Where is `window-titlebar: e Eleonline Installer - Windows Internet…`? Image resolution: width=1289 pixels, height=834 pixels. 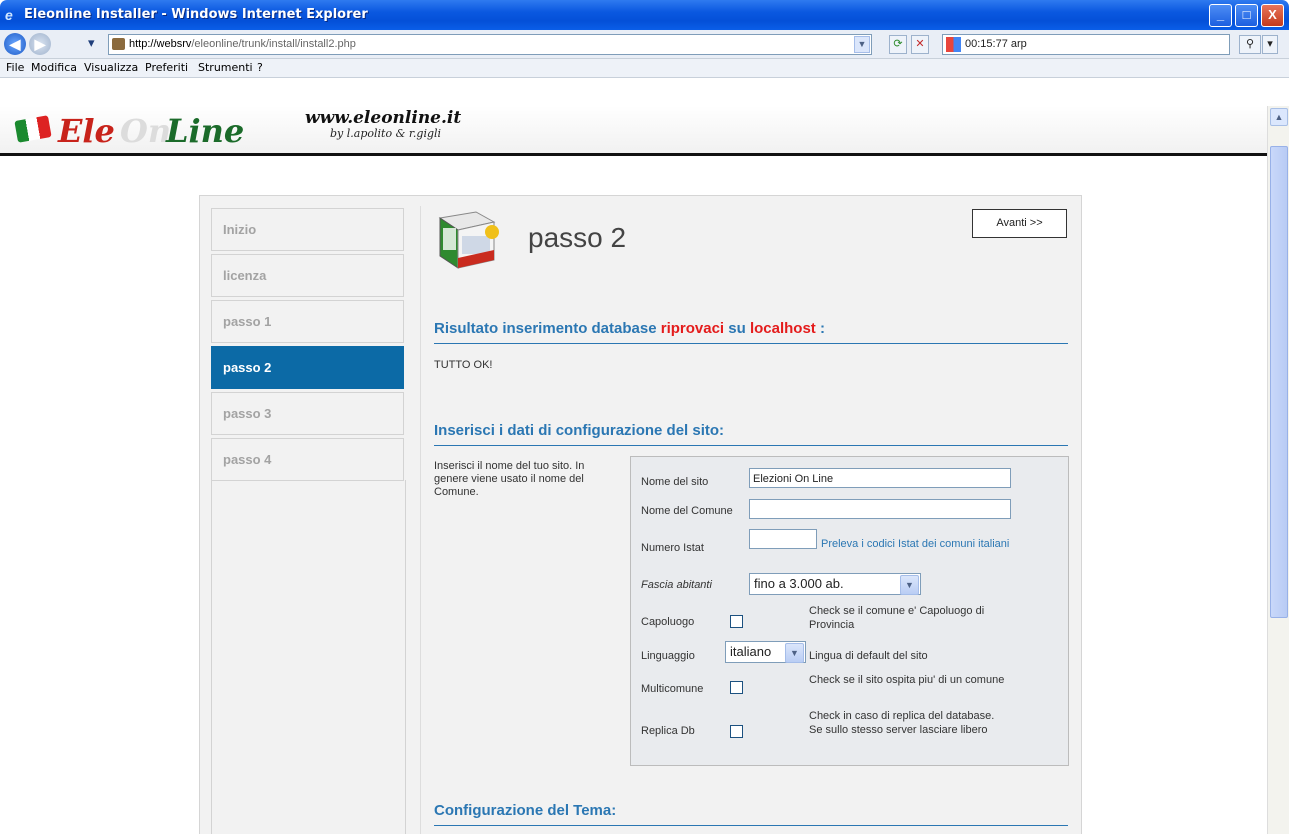 window-titlebar: e Eleonline Installer - Windows Internet… is located at coordinates (644, 15).